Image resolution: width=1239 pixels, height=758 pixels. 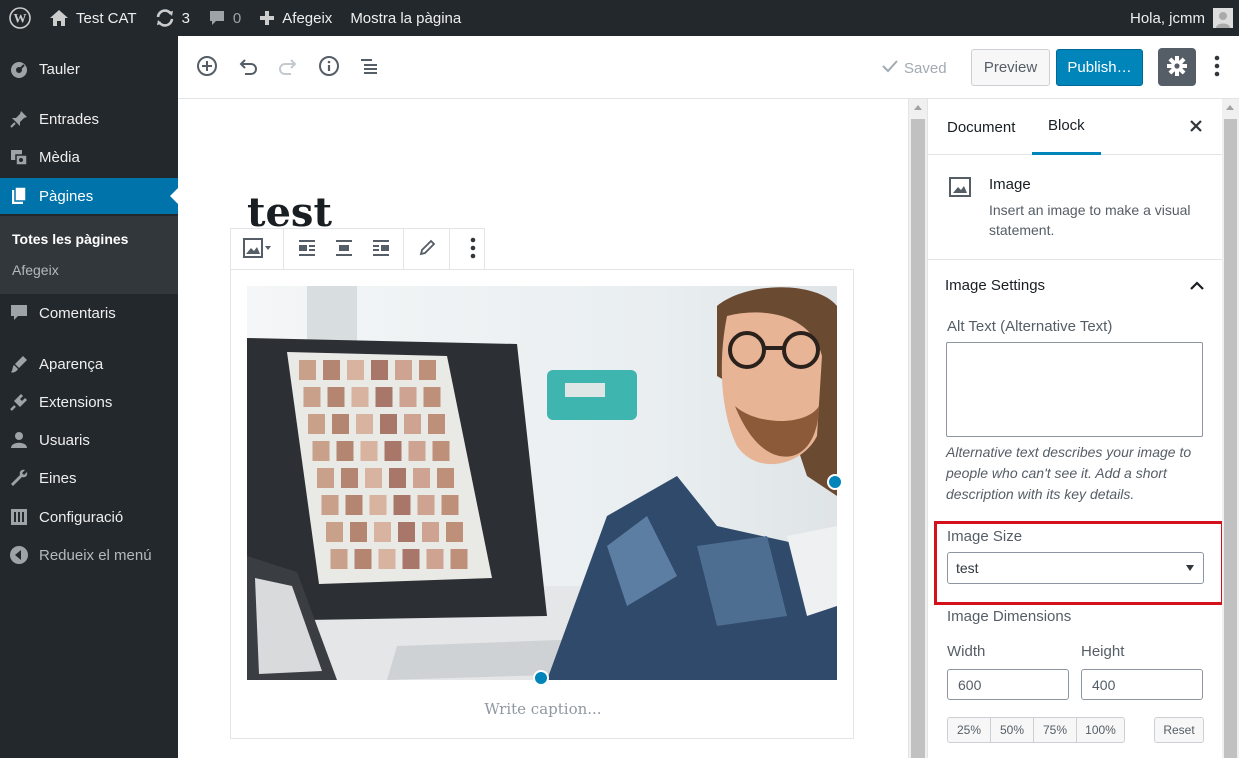 What do you see at coordinates (93, 18) in the screenshot?
I see `site-name-link: Test CAT` at bounding box center [93, 18].